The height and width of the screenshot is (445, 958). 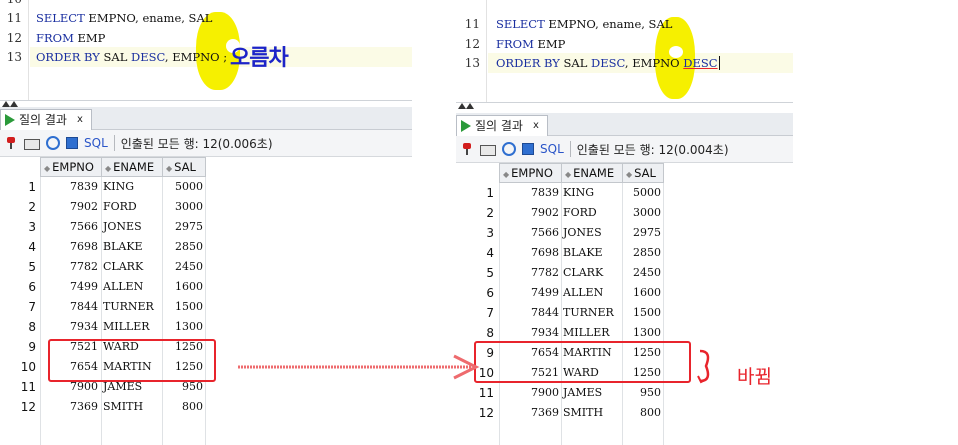 What do you see at coordinates (490, 213) in the screenshot?
I see `row-number: 2` at bounding box center [490, 213].